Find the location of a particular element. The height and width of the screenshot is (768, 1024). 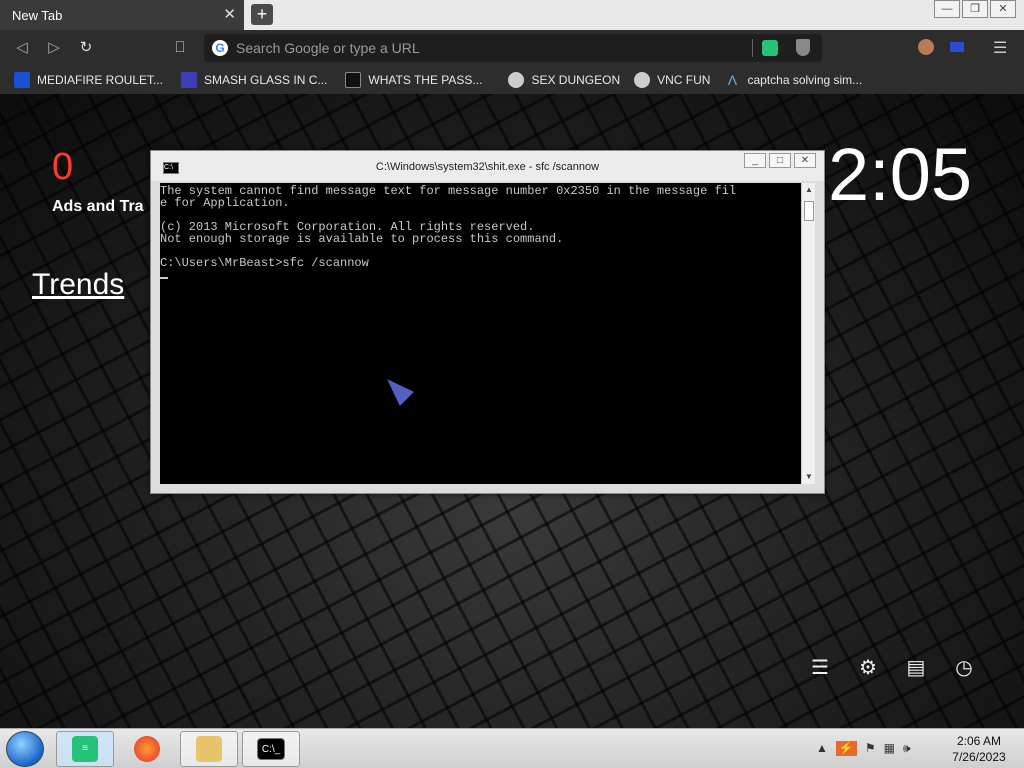

bookmark-icon: ▤ is located at coordinates (916, 668).